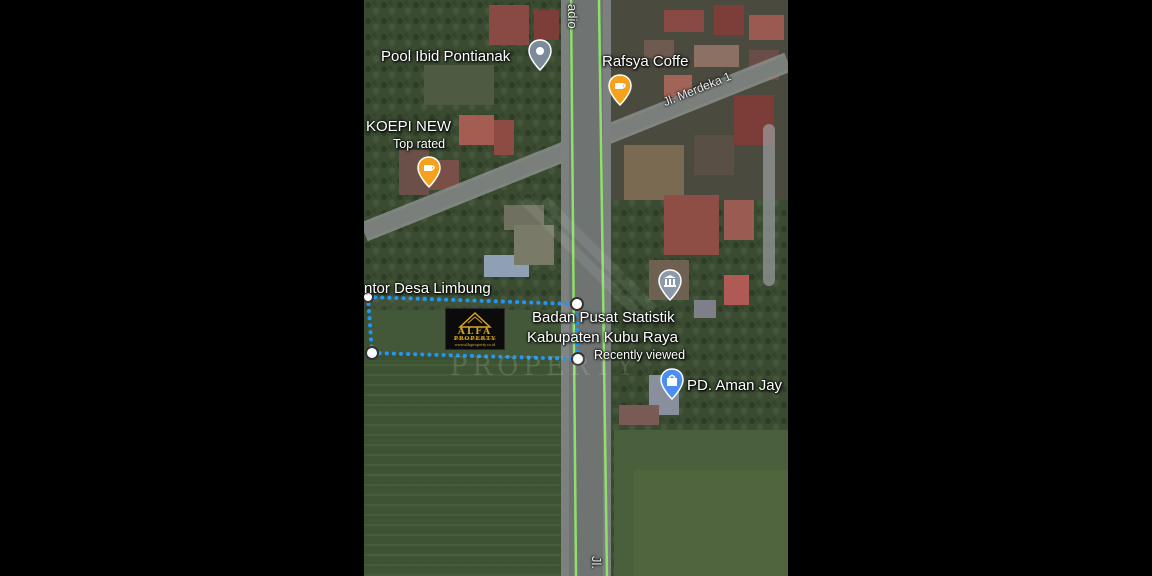 The image size is (1152, 576). What do you see at coordinates (596, 562) in the screenshot?
I see `street-label-bottom: Jl.` at bounding box center [596, 562].